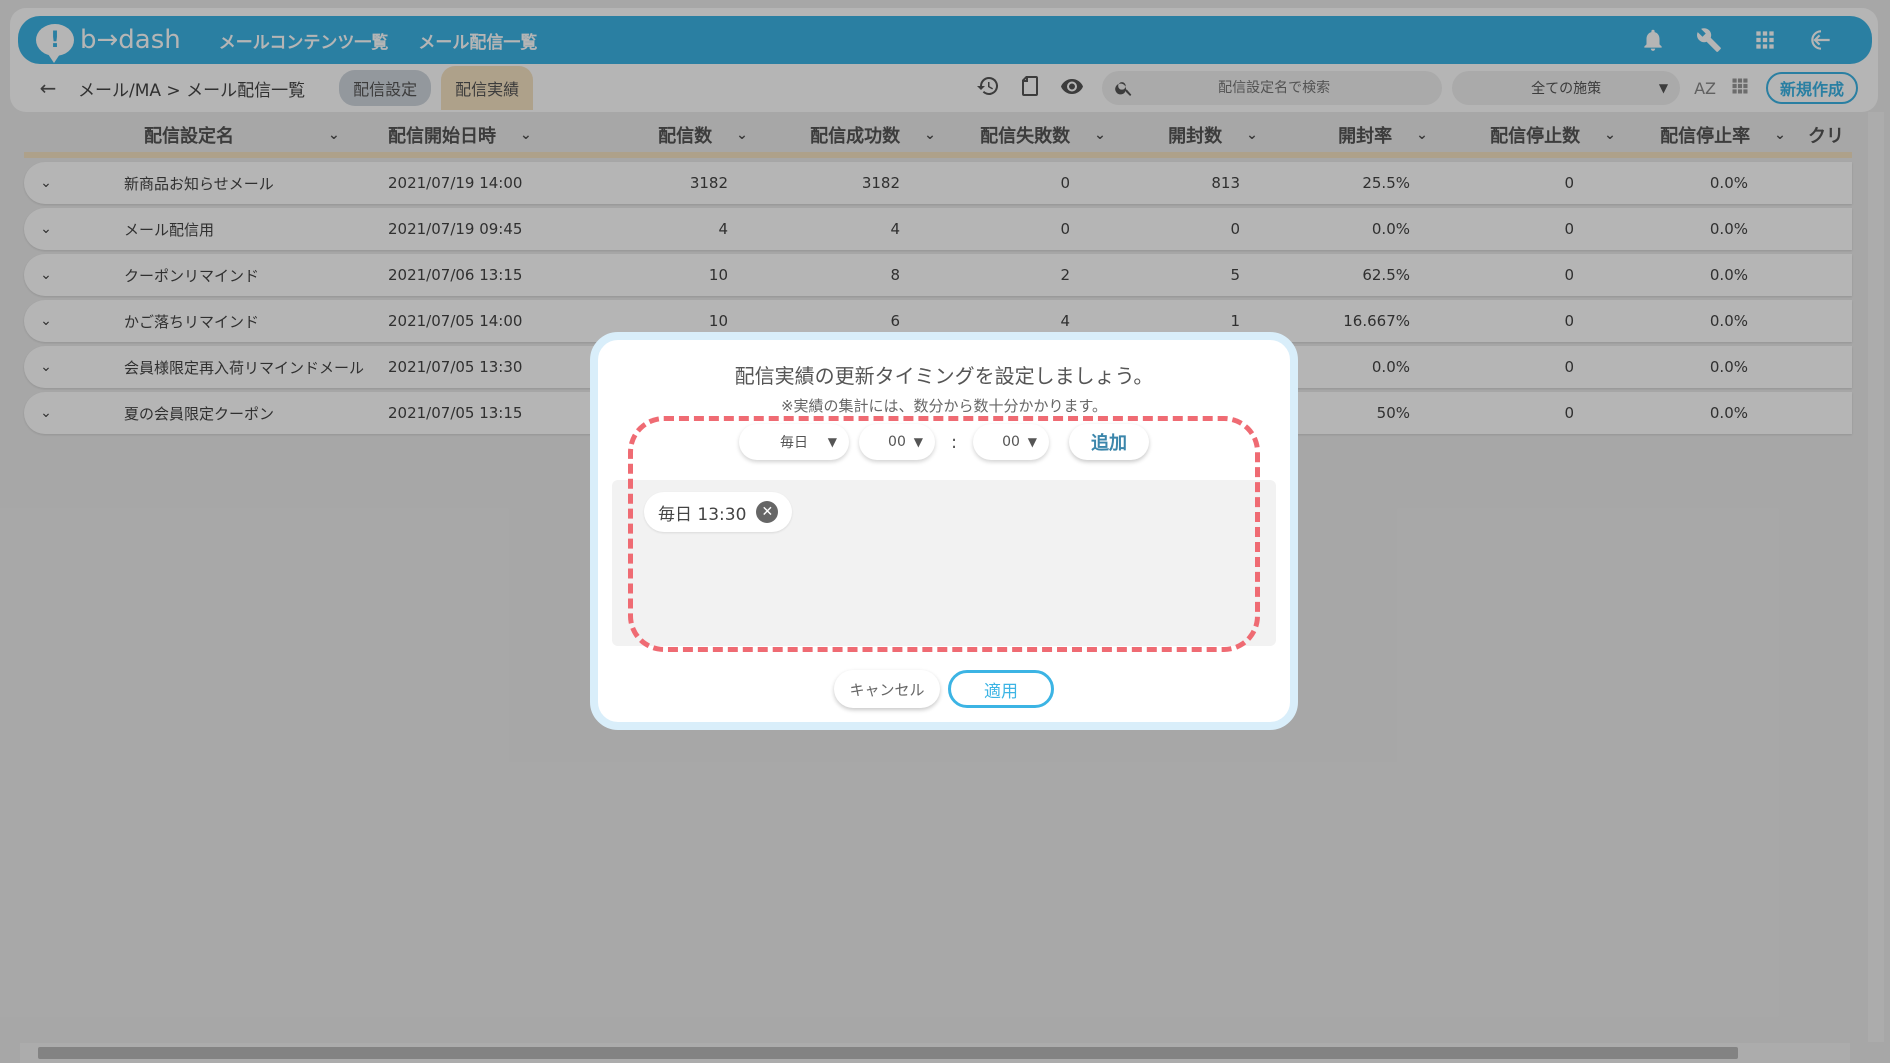 The image size is (1890, 1063). What do you see at coordinates (944, 689) in the screenshot?
I see `modal-actions: キャンセル 適用` at bounding box center [944, 689].